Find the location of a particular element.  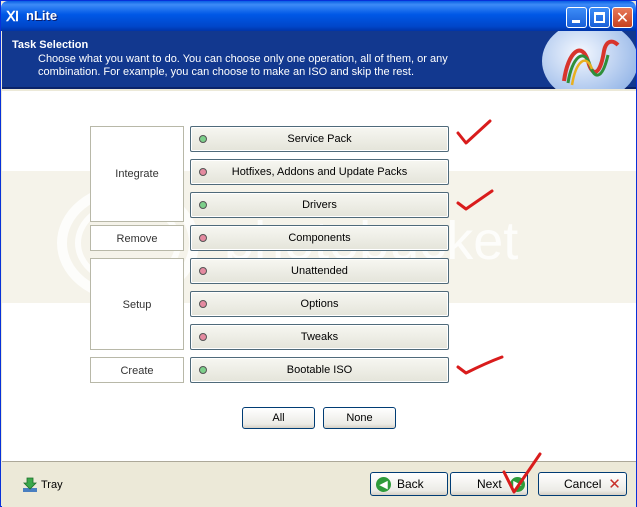

op-unattended: Unattended is located at coordinates (319, 271).